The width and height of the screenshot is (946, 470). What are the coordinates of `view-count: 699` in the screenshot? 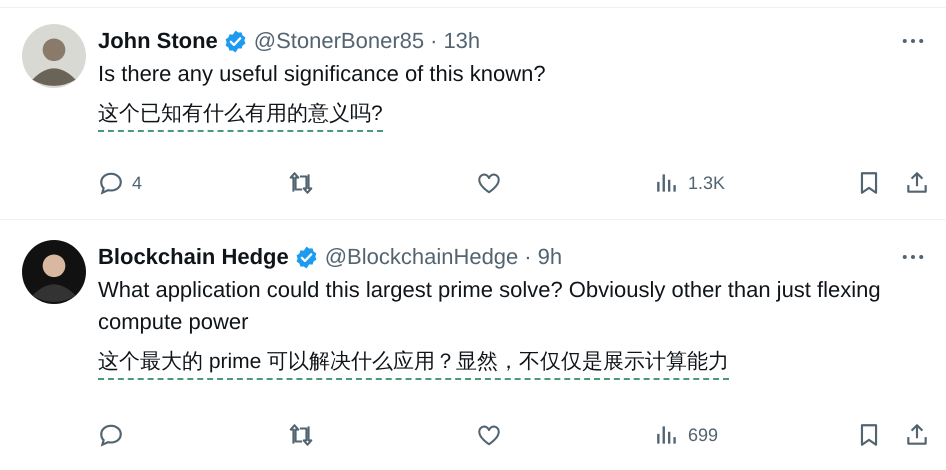 It's located at (703, 435).